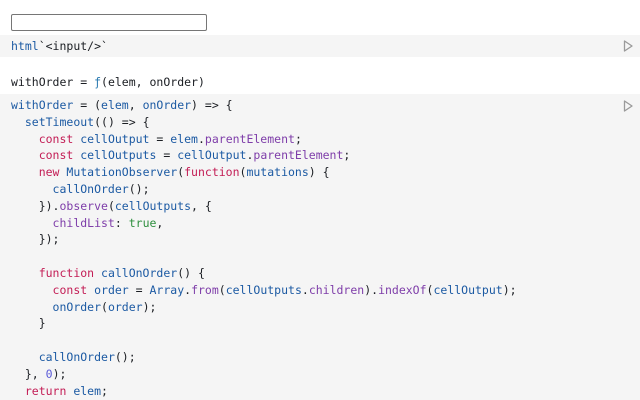  I want to click on code-token: MutationObserver, so click(122, 172).